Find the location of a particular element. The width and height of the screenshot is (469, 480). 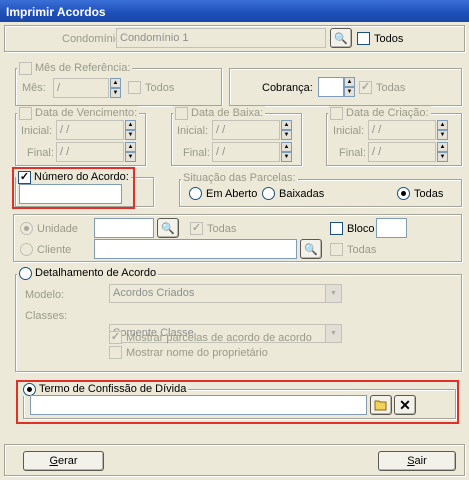

situacao-legend: Situação das Parcelas: is located at coordinates (239, 178).